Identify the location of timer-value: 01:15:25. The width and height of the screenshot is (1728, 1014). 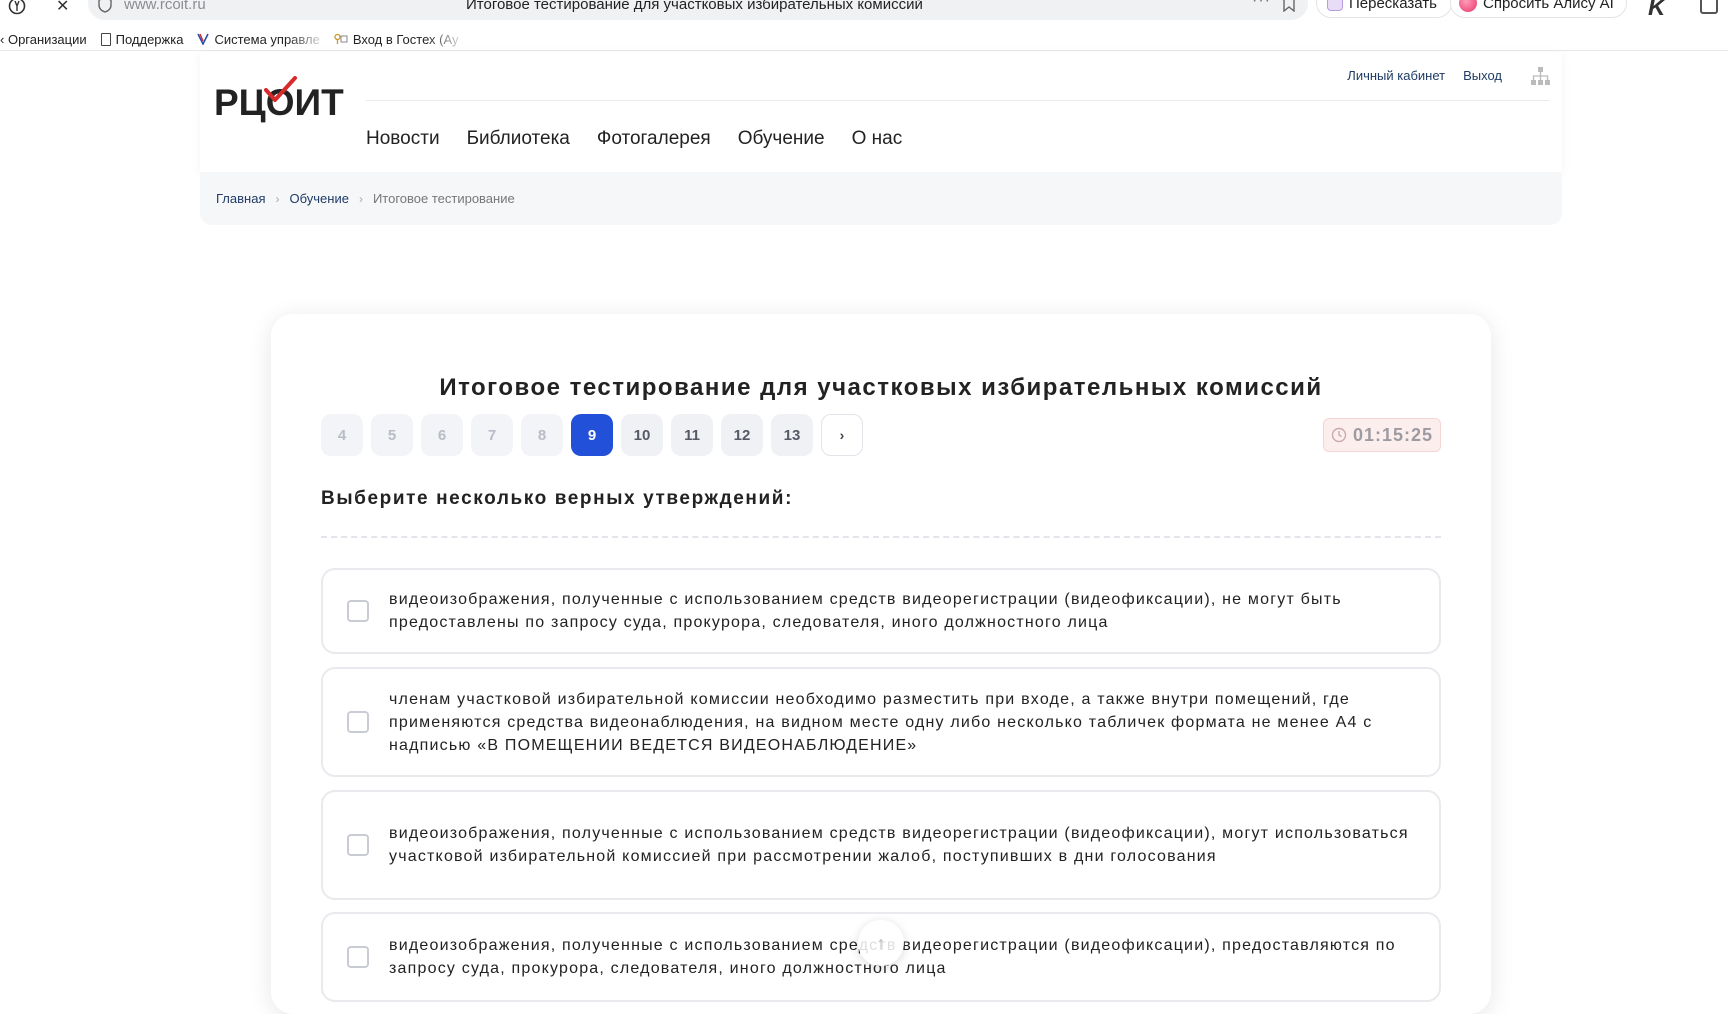
(1393, 434).